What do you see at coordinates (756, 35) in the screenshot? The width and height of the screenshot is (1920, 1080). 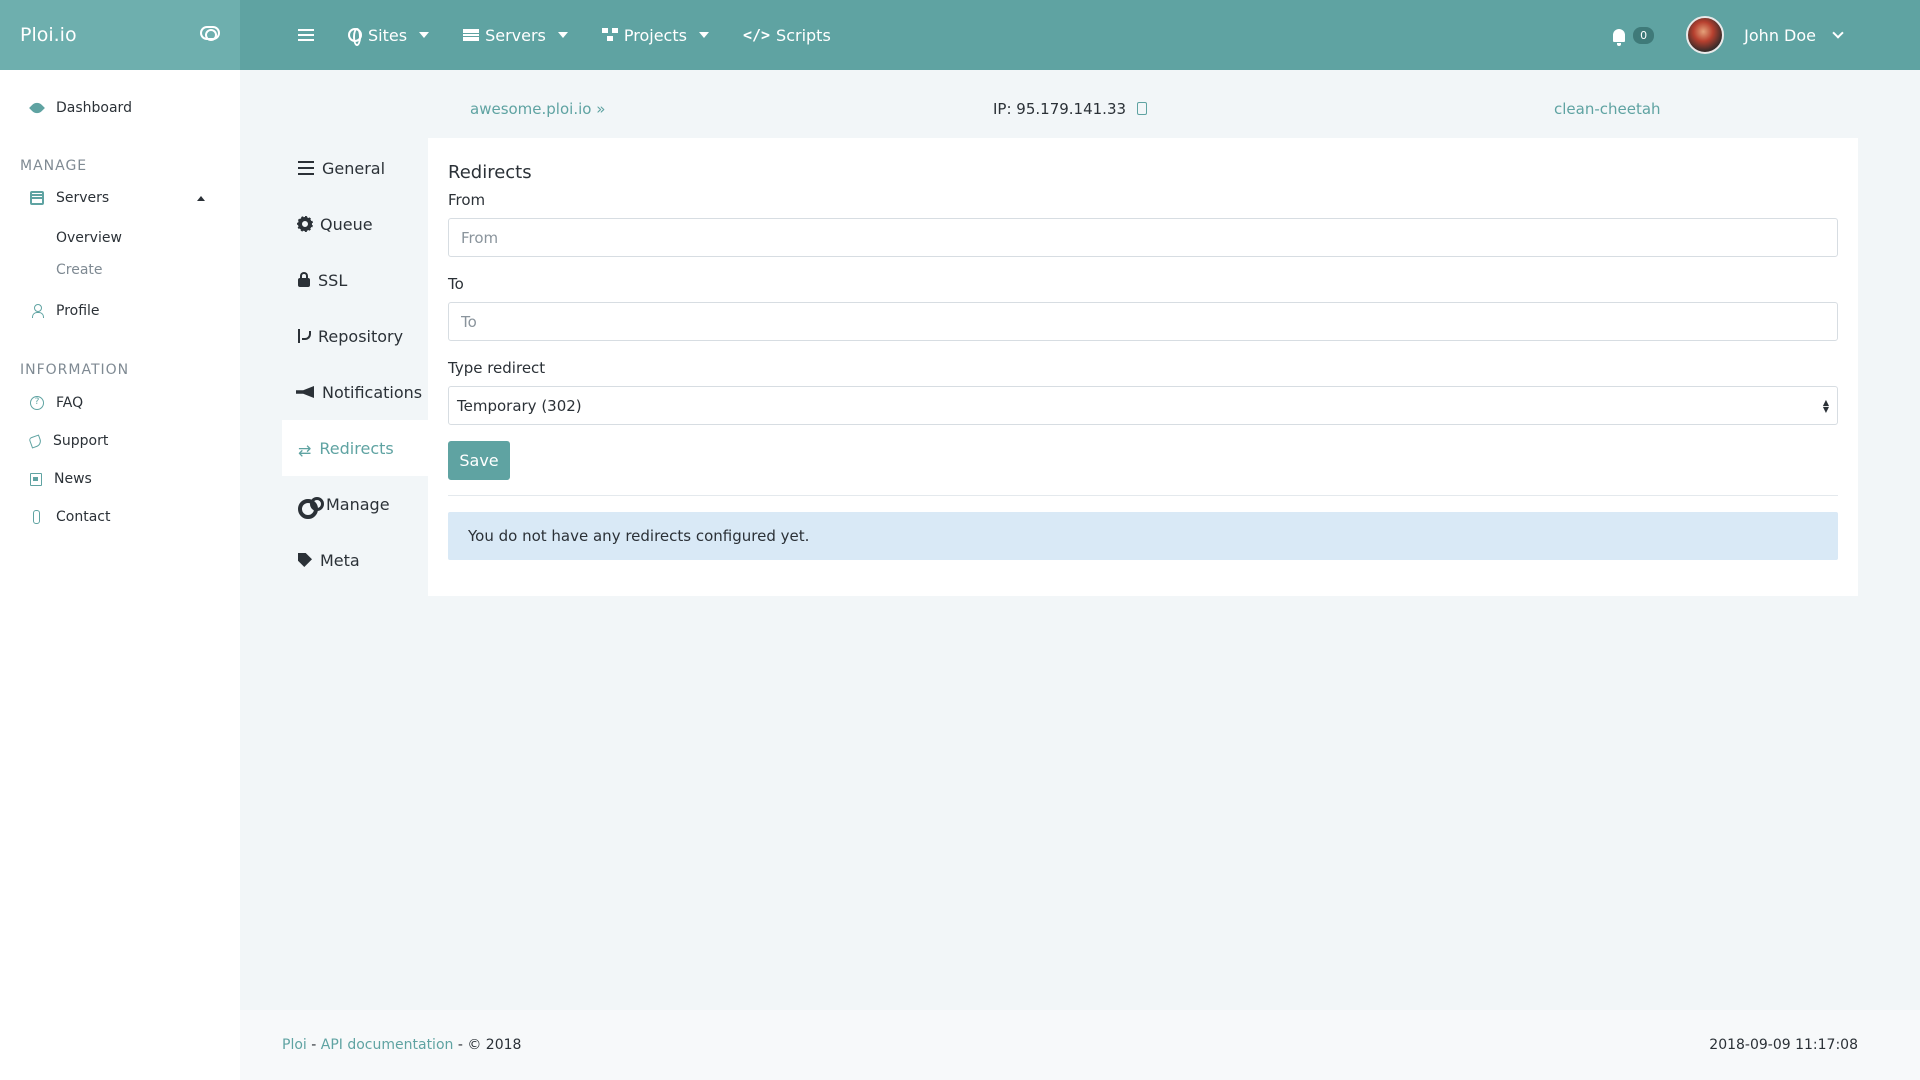 I see `code-icon: </>` at bounding box center [756, 35].